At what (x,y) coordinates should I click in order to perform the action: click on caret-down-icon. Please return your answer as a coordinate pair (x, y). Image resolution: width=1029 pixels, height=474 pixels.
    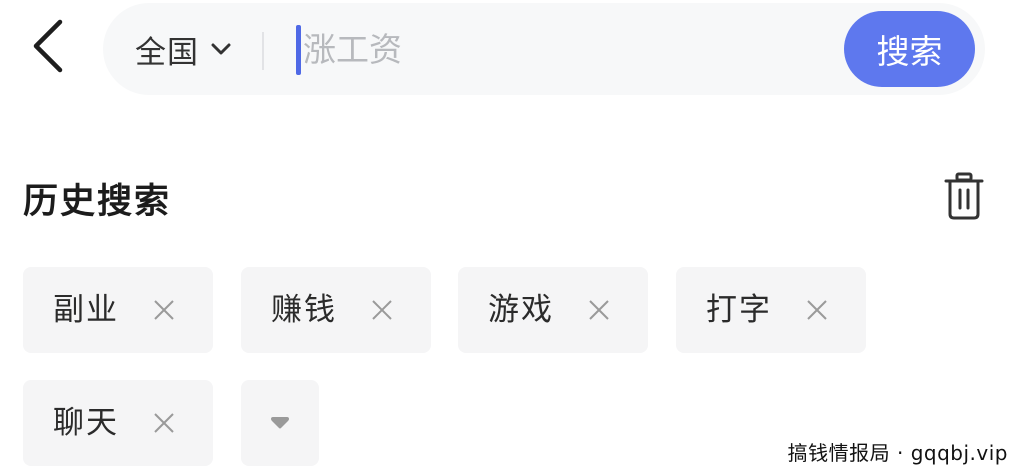
    Looking at the image, I should click on (280, 423).